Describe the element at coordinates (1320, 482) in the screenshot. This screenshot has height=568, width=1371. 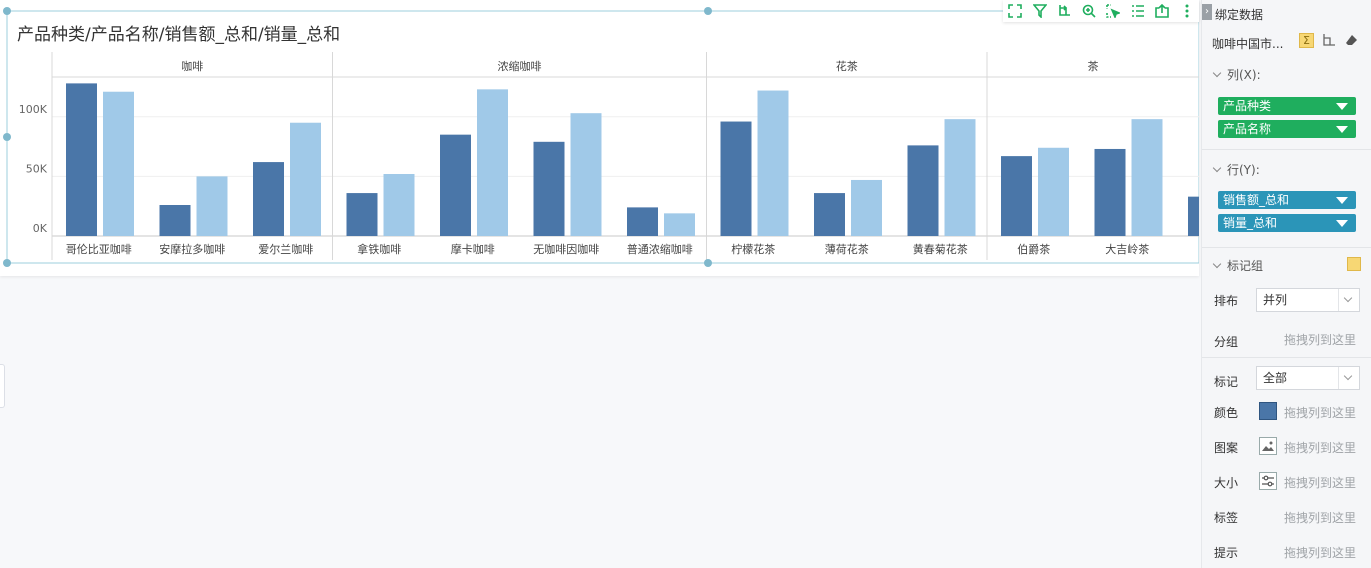
I see `size-drop-zone: 拖拽列到这里` at that location.